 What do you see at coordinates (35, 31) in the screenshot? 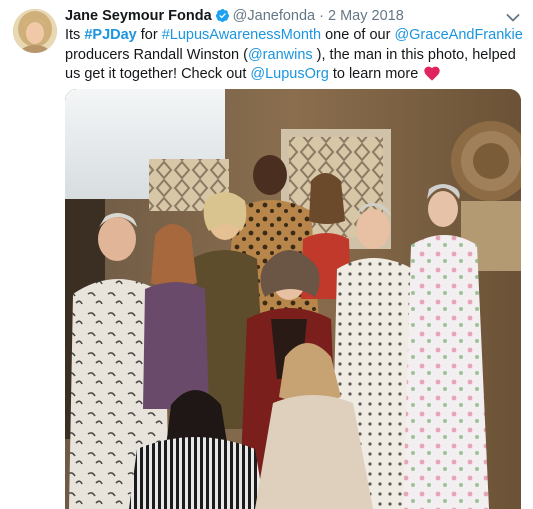
I see `author-avatar` at bounding box center [35, 31].